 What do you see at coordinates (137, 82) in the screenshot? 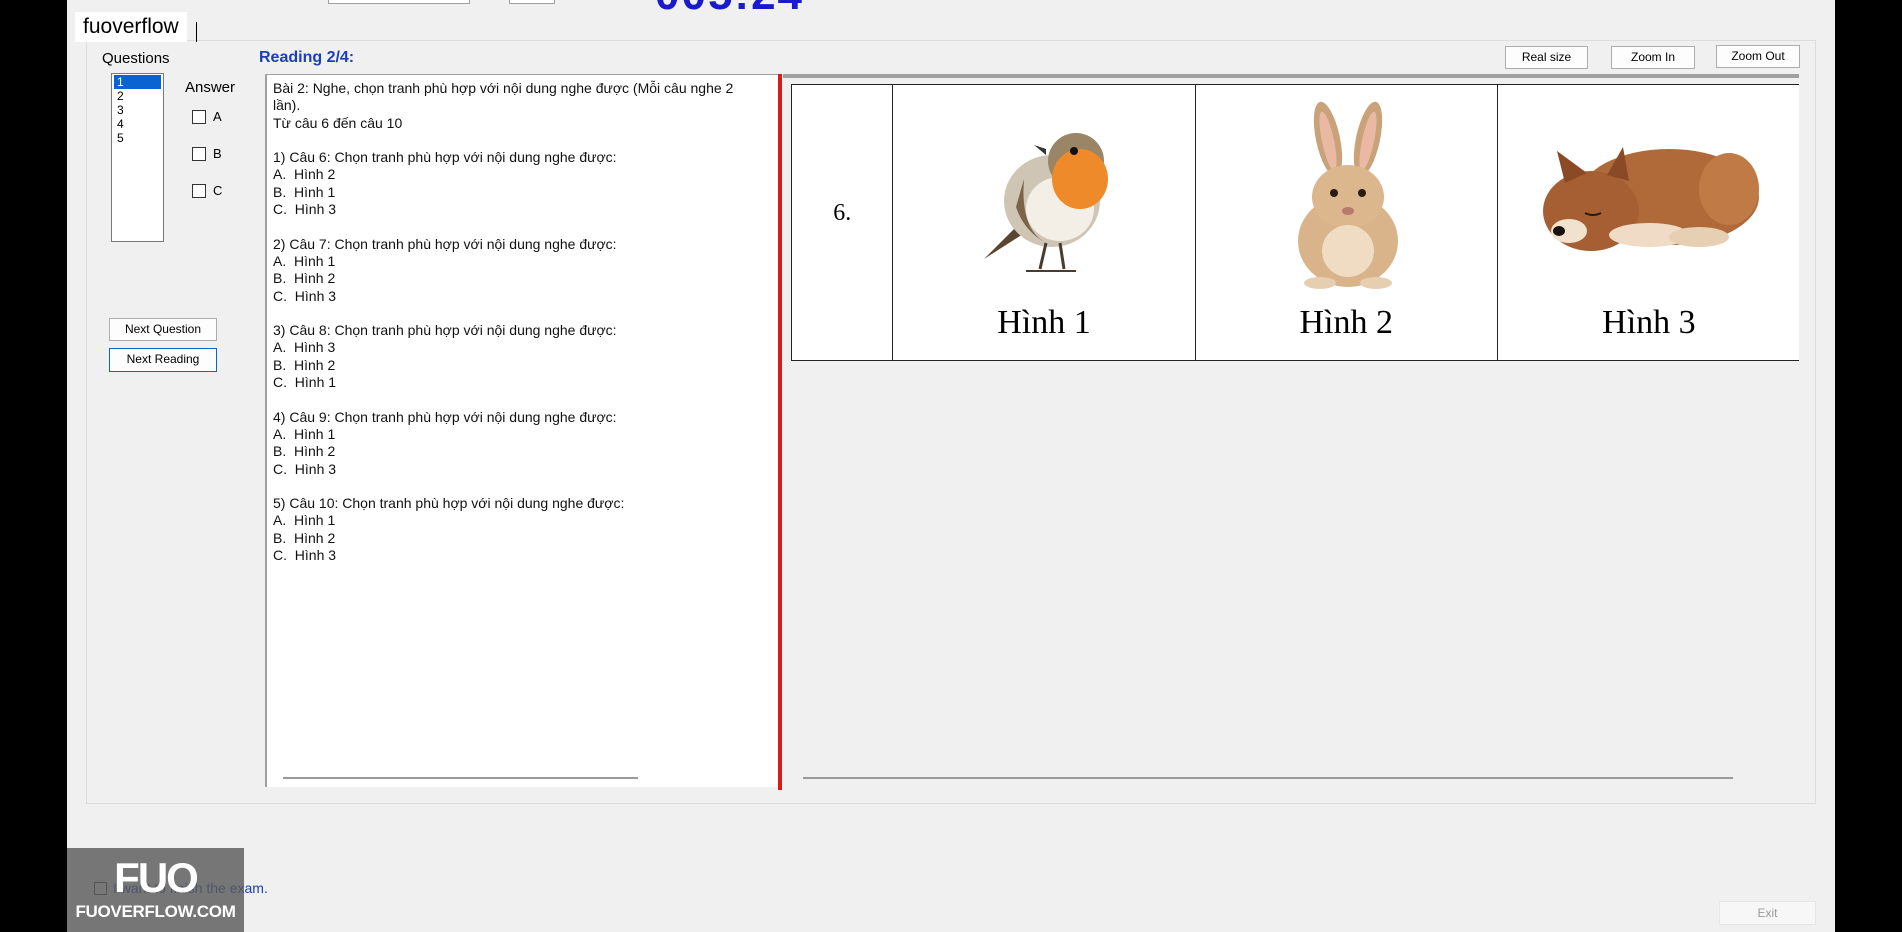
I see `question-list-item: 1` at bounding box center [137, 82].